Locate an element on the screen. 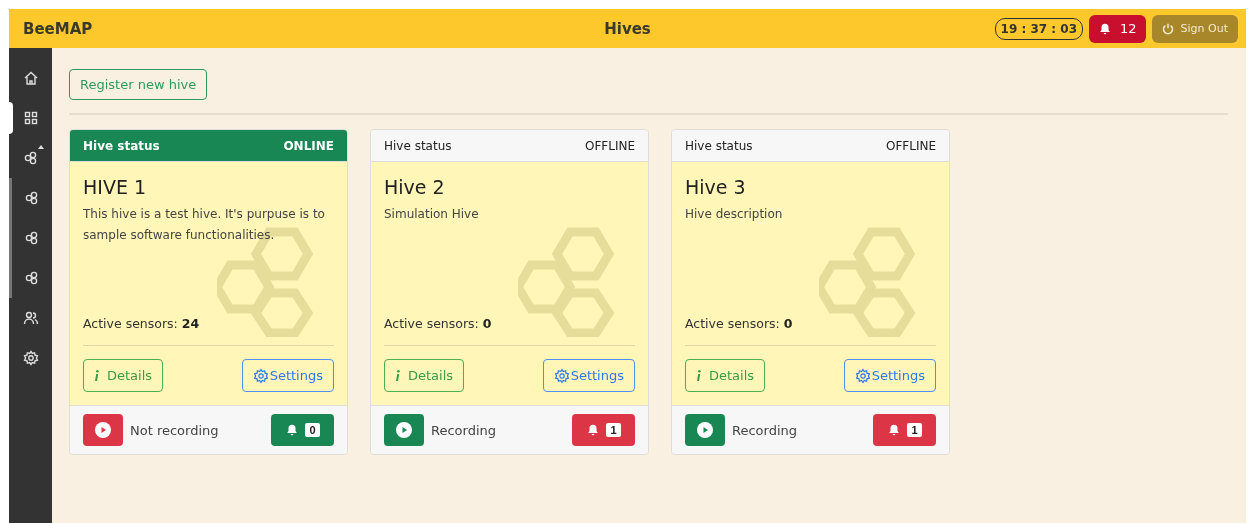  active-sensors: Active sensors: 24 is located at coordinates (141, 323).